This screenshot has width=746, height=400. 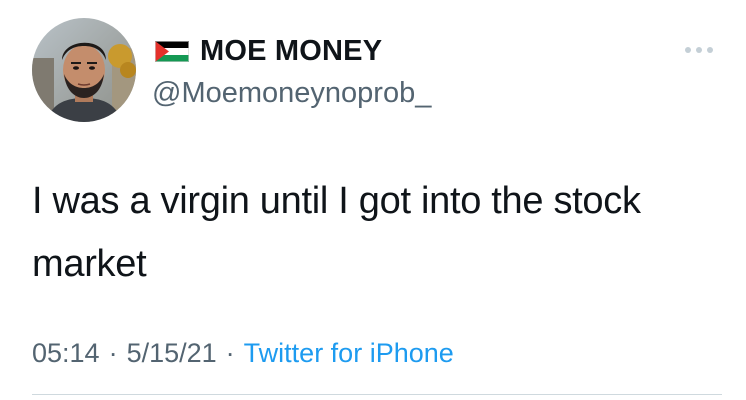 I want to click on palestine-flag-icon, so click(x=172, y=51).